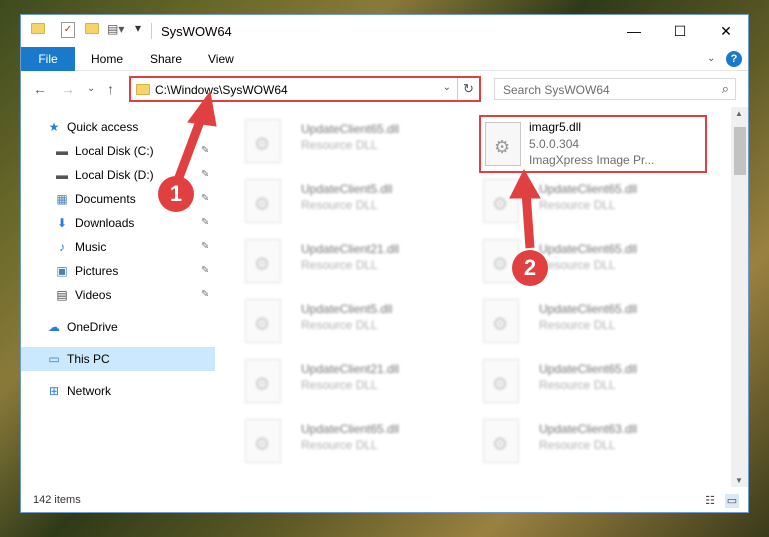 The width and height of the screenshot is (769, 537). What do you see at coordinates (202, 108) in the screenshot?
I see `arrow-1-head` at bounding box center [202, 108].